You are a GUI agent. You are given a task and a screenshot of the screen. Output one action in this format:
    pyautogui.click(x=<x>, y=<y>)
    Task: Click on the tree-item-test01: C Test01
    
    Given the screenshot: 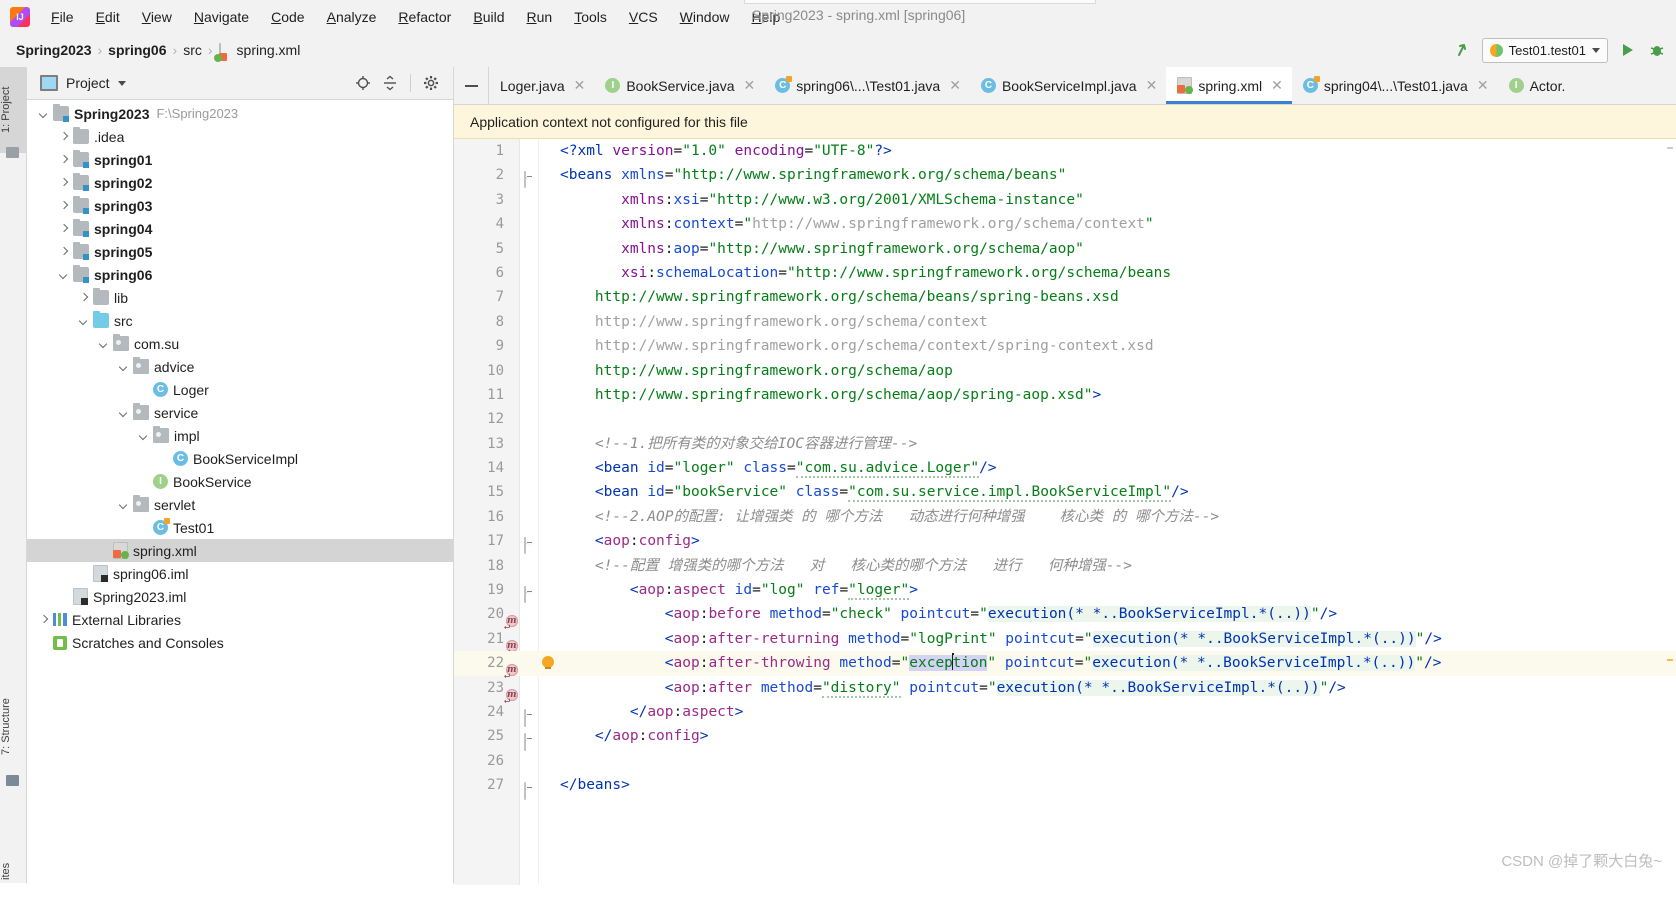 What is the action you would take?
    pyautogui.click(x=240, y=527)
    